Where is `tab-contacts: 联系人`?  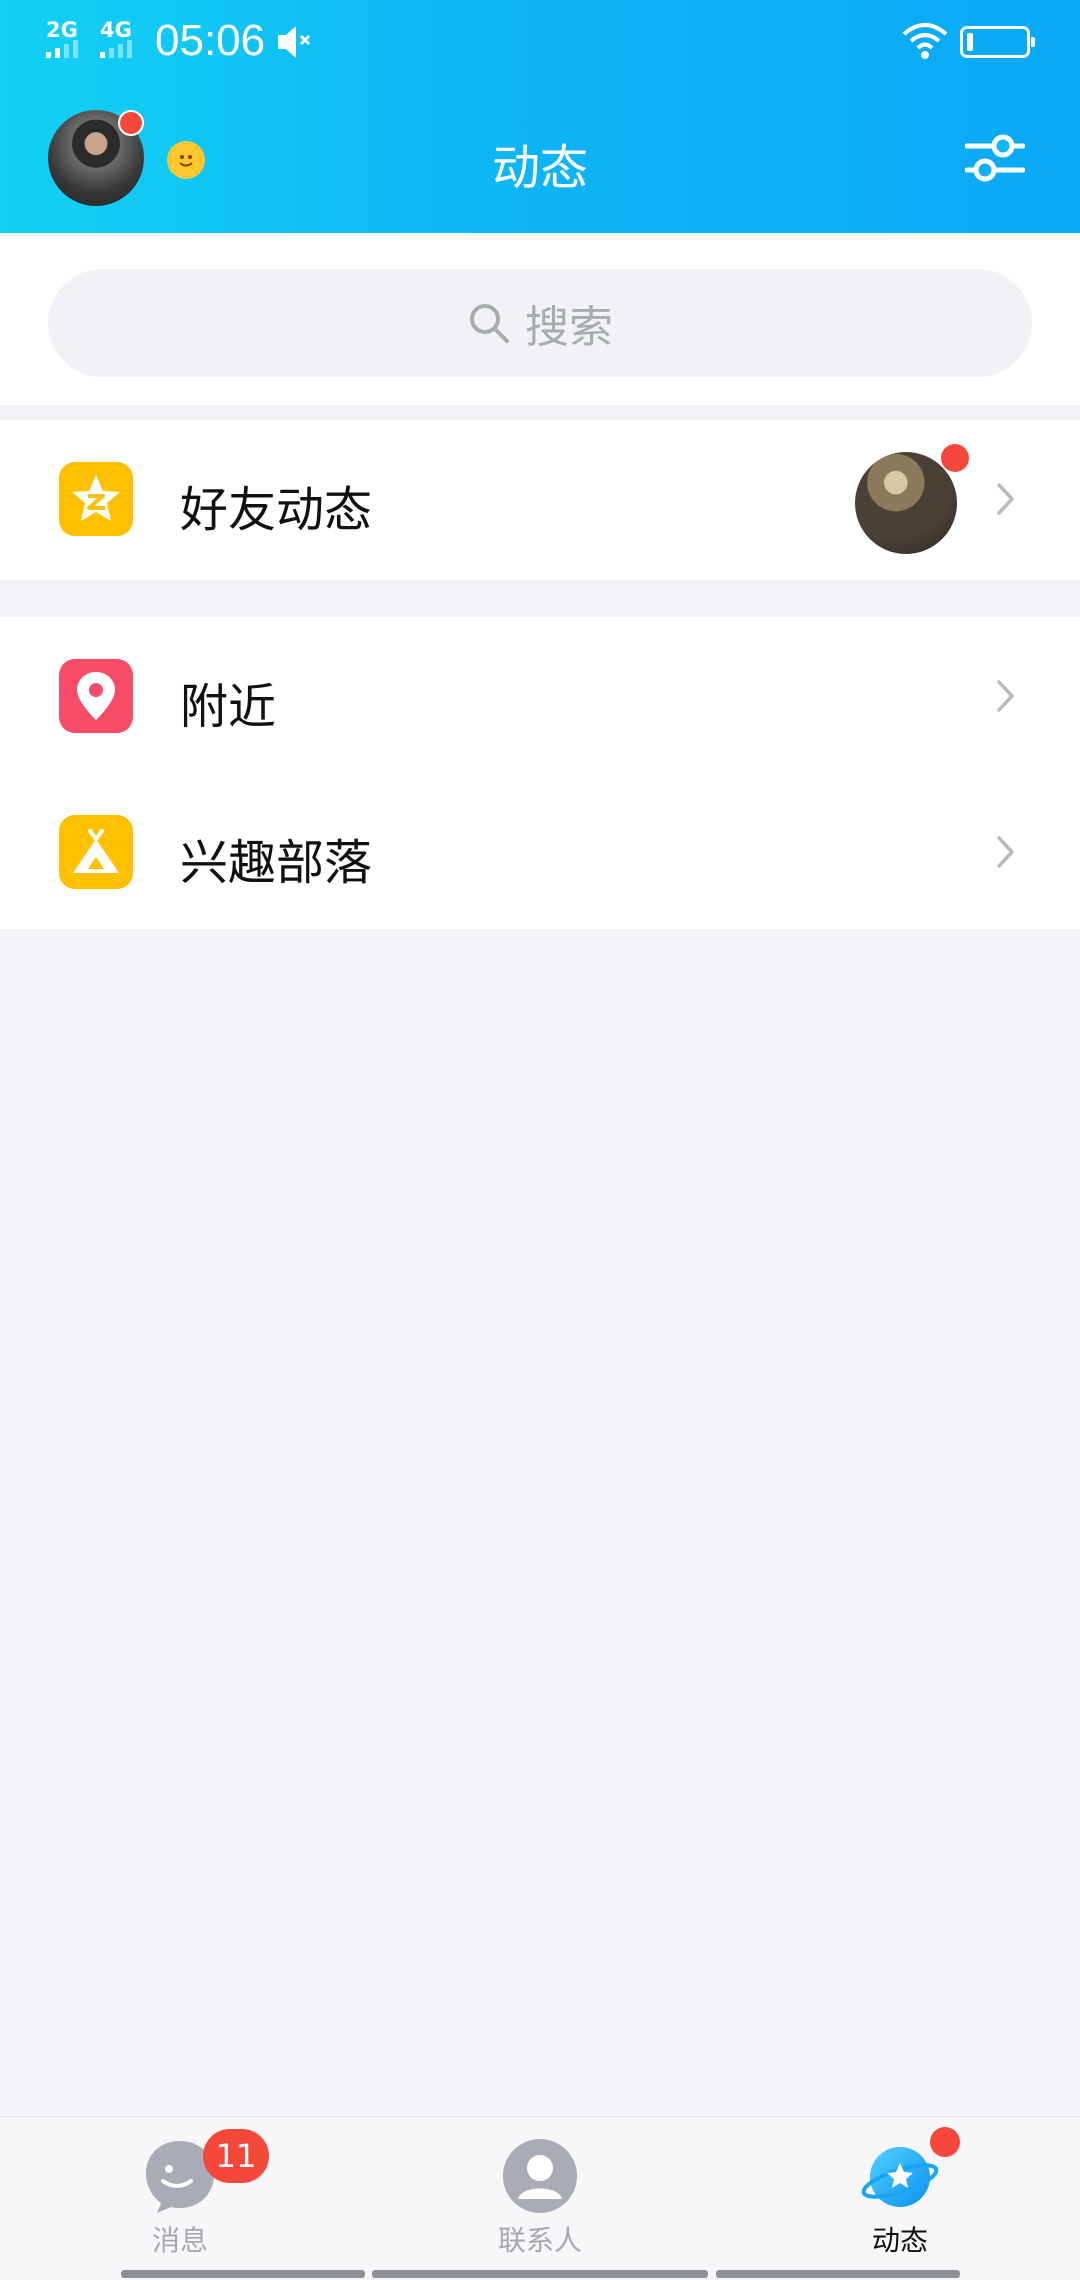 tab-contacts: 联系人 is located at coordinates (540, 2198).